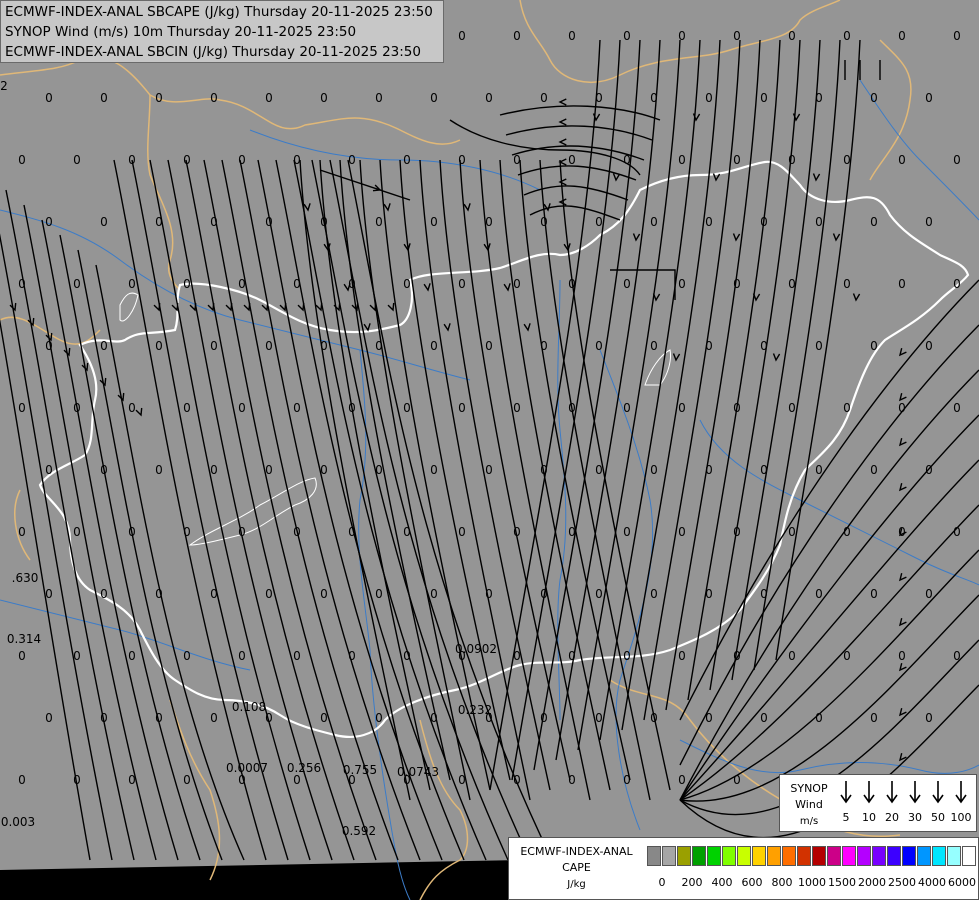 Image resolution: width=979 pixels, height=900 pixels. Describe the element at coordinates (475, 710) in the screenshot. I see `cape-value: 0.232` at that location.